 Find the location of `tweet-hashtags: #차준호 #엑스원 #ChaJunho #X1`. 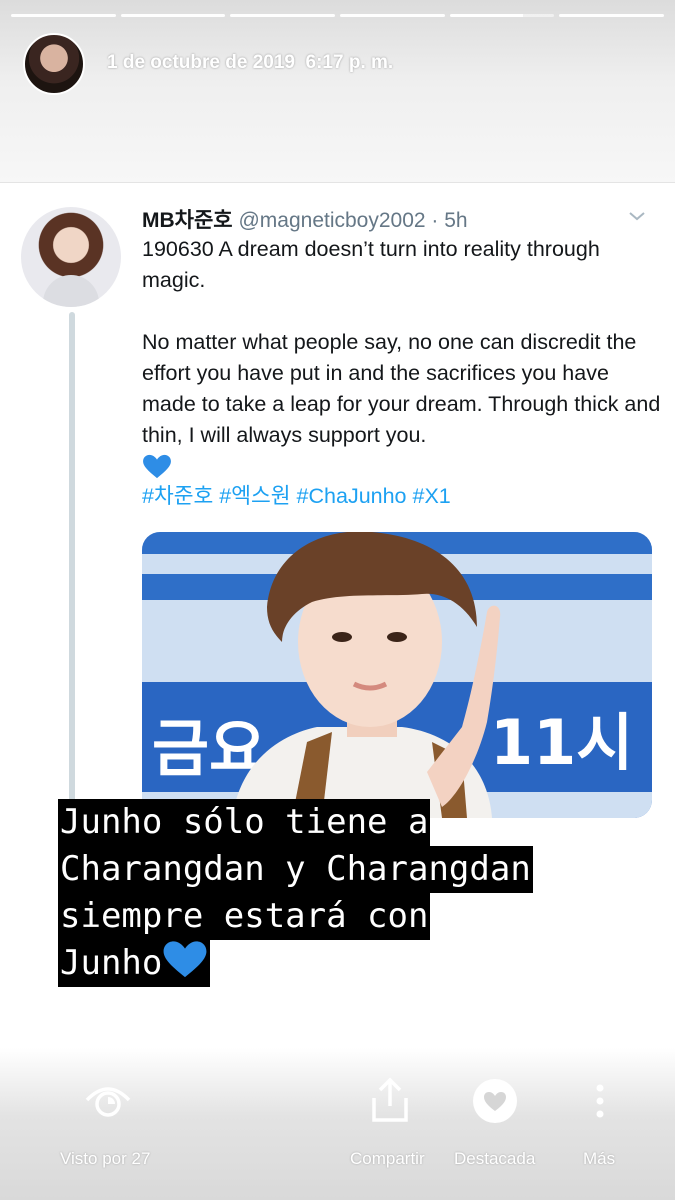

tweet-hashtags: #차준호 #엑스원 #ChaJunho #X1 is located at coordinates (296, 496).